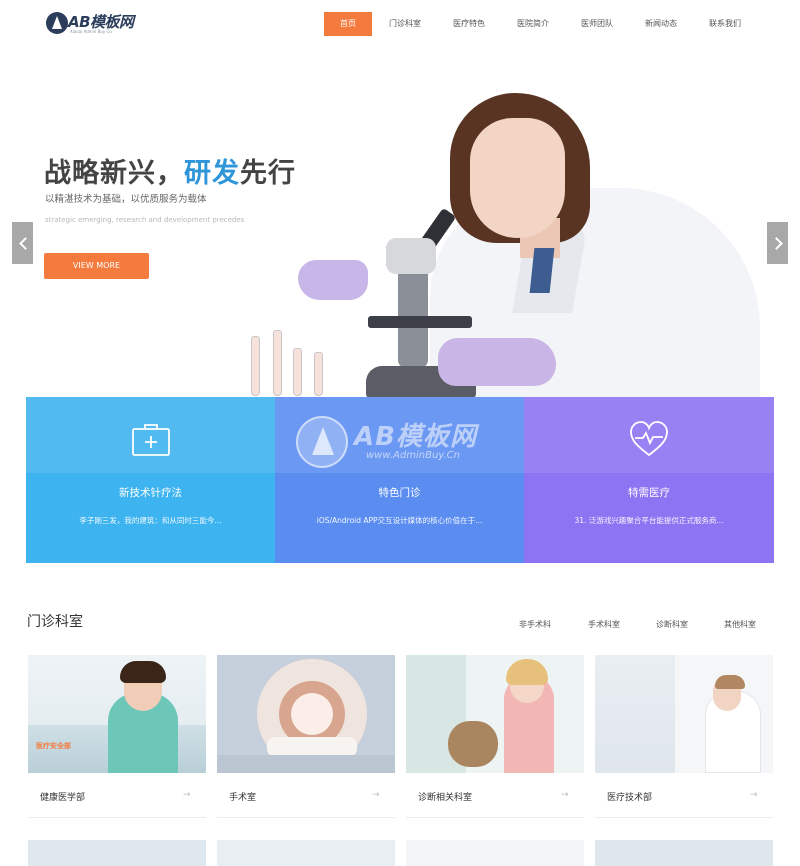 The width and height of the screenshot is (800, 866). I want to click on tab-other: 其他科室, so click(740, 624).